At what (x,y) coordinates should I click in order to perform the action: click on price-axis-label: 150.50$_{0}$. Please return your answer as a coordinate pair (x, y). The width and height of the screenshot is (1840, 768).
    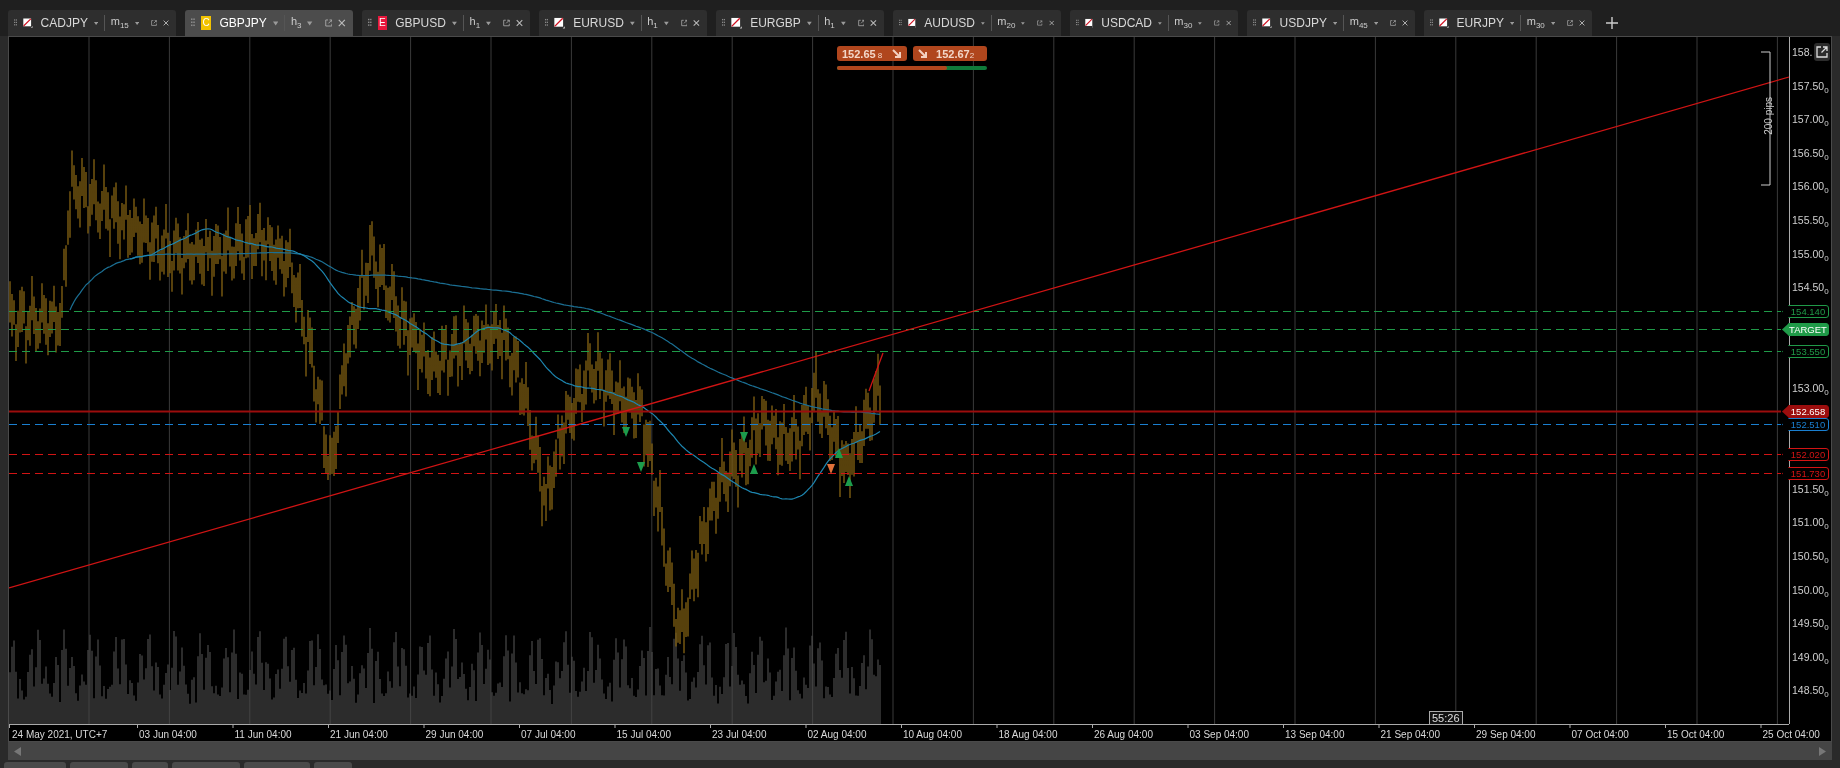
    Looking at the image, I should click on (1810, 558).